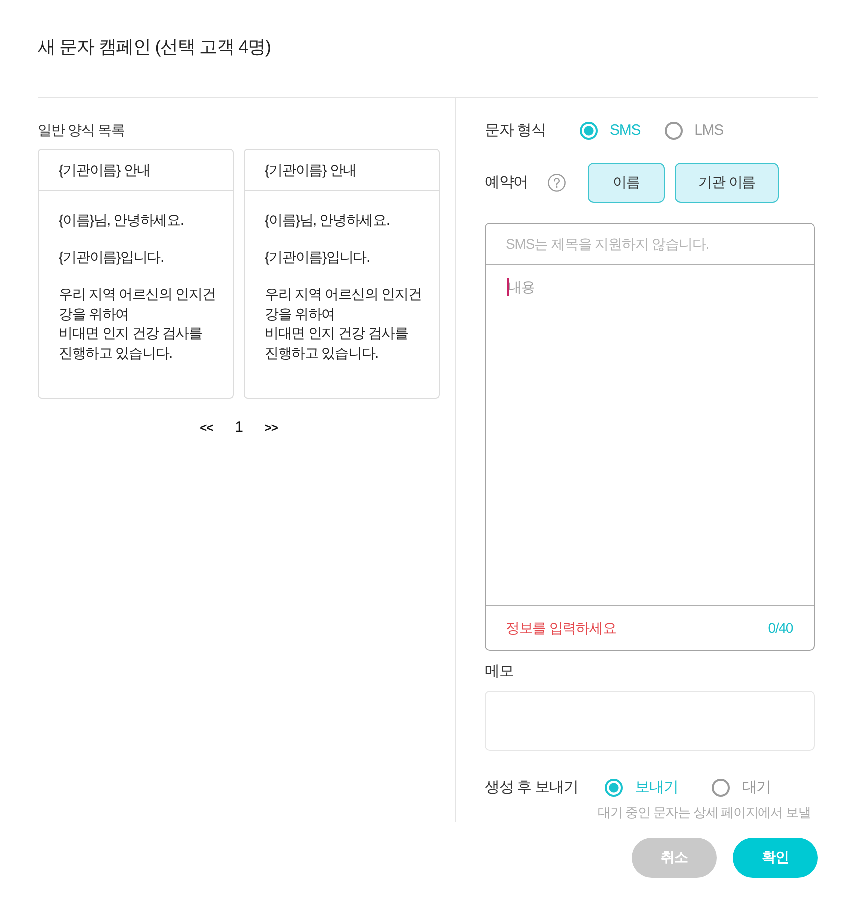 This screenshot has height=908, width=854. I want to click on help-icon, so click(557, 183).